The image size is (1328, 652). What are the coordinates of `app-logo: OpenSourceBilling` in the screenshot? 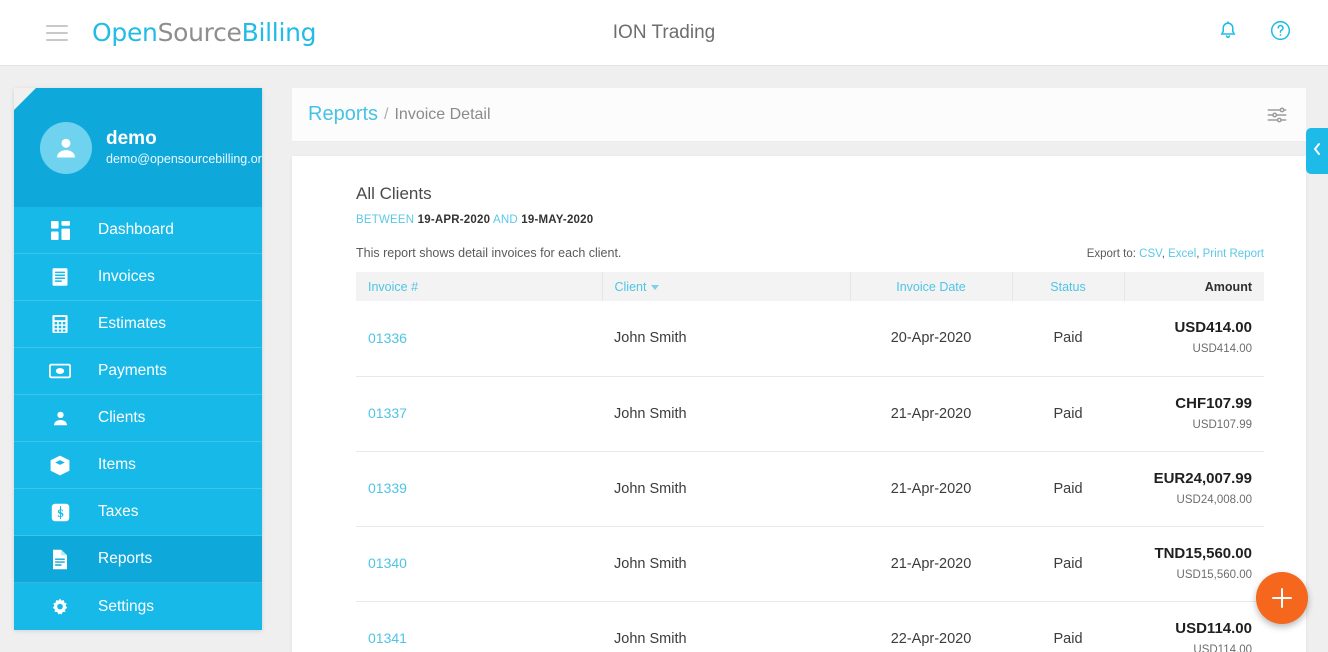 It's located at (204, 32).